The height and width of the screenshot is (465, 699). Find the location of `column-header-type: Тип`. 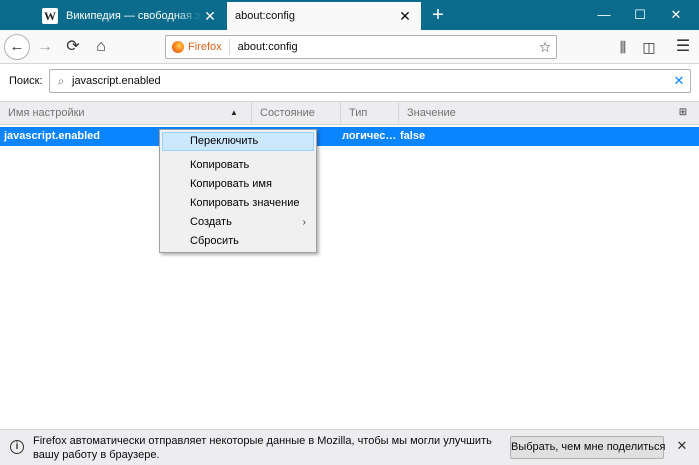

column-header-type: Тип is located at coordinates (369, 113).